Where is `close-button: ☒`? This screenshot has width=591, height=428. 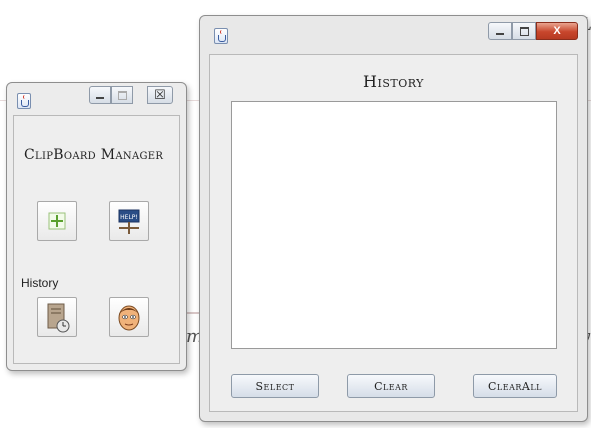 close-button: ☒ is located at coordinates (160, 95).